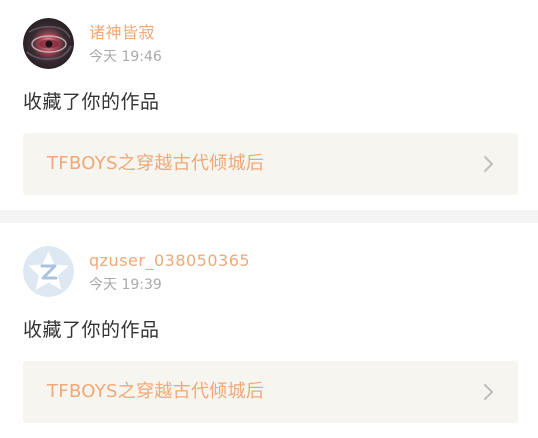 The image size is (538, 438). Describe the element at coordinates (48, 271) in the screenshot. I see `default-qz-avatar-icon` at that location.